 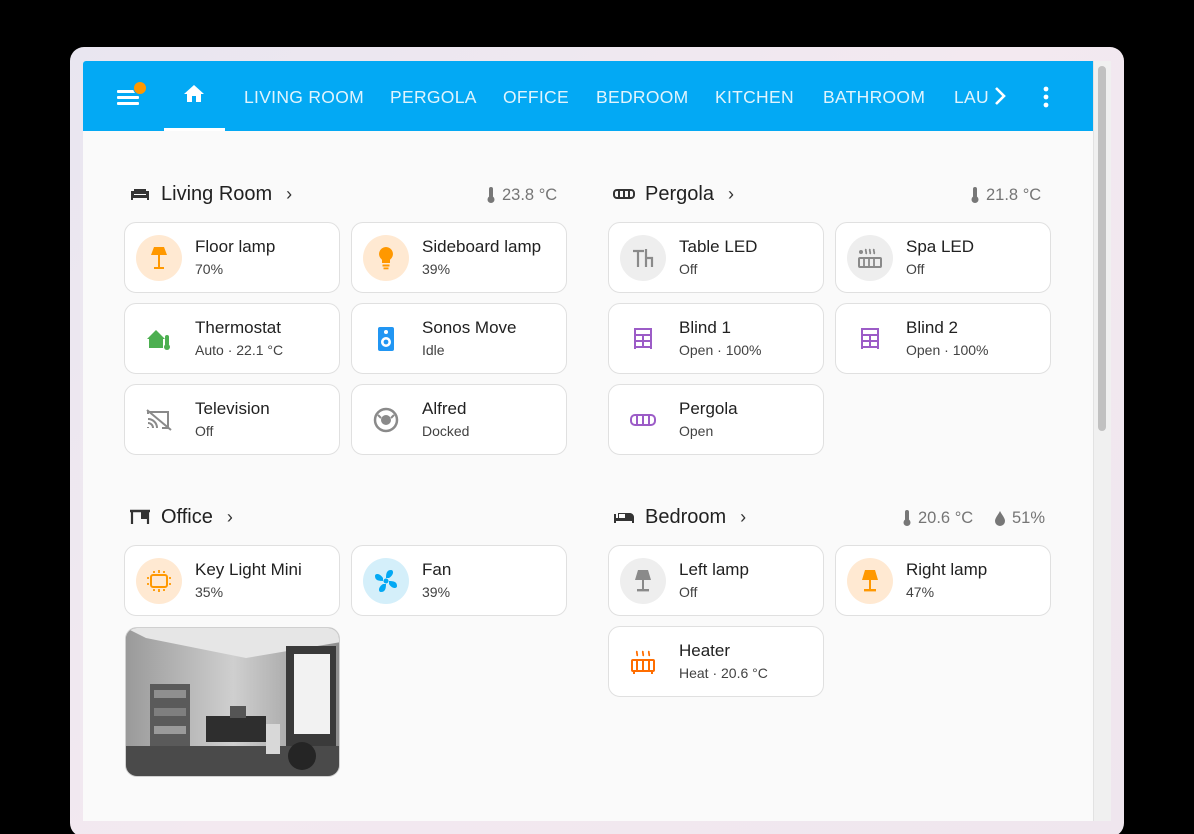 What do you see at coordinates (943, 580) in the screenshot?
I see `entity-card-right-lamp: Right lamp 47%` at bounding box center [943, 580].